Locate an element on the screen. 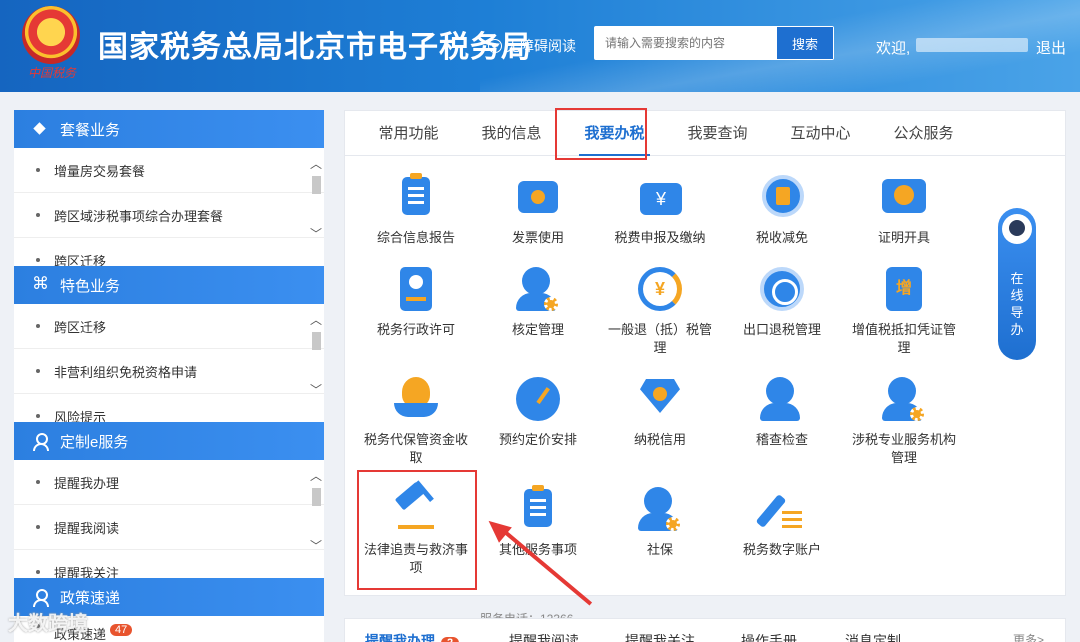  service-item: 发票使用 is located at coordinates (538, 210).